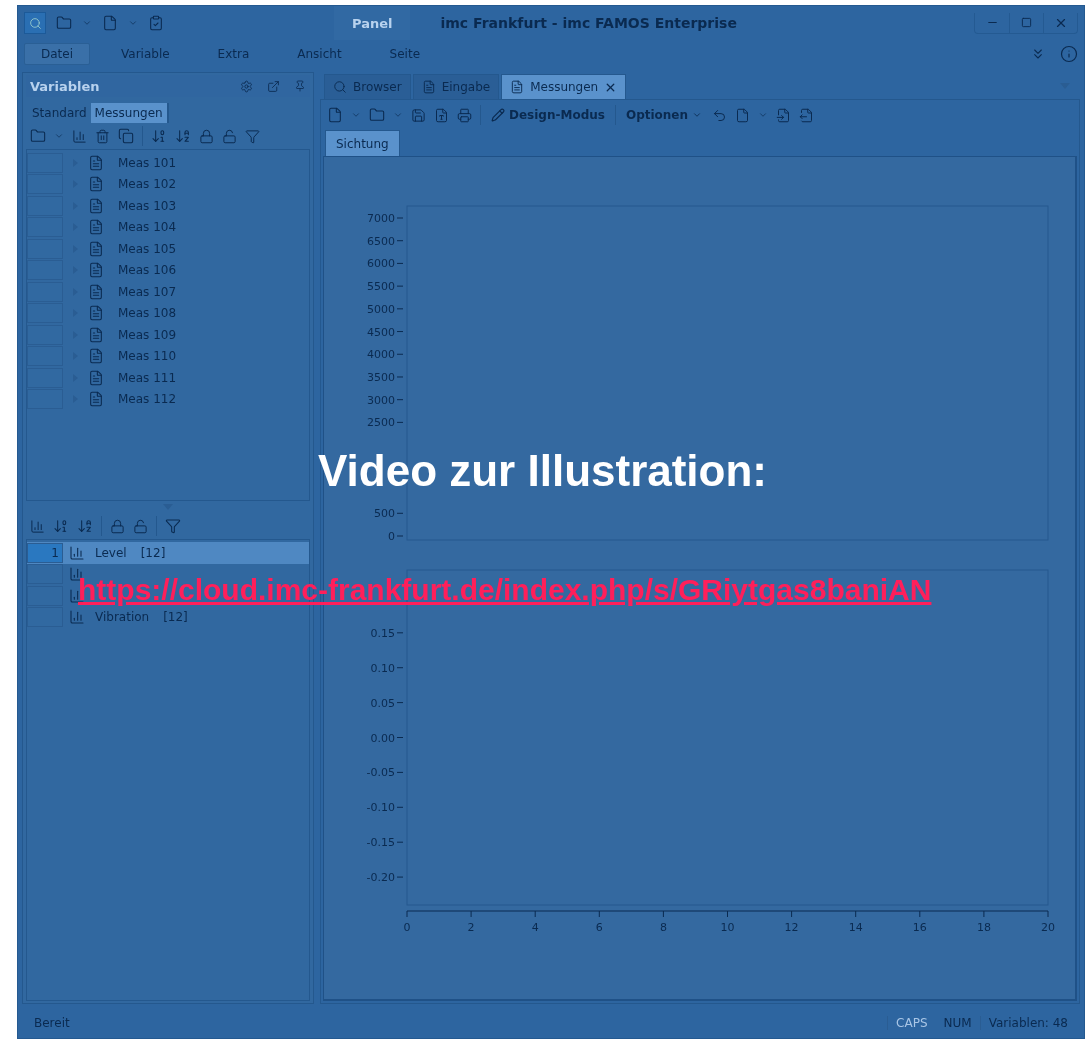 The width and height of the screenshot is (1091, 1039). I want to click on document-tab: Messungen, so click(564, 86).